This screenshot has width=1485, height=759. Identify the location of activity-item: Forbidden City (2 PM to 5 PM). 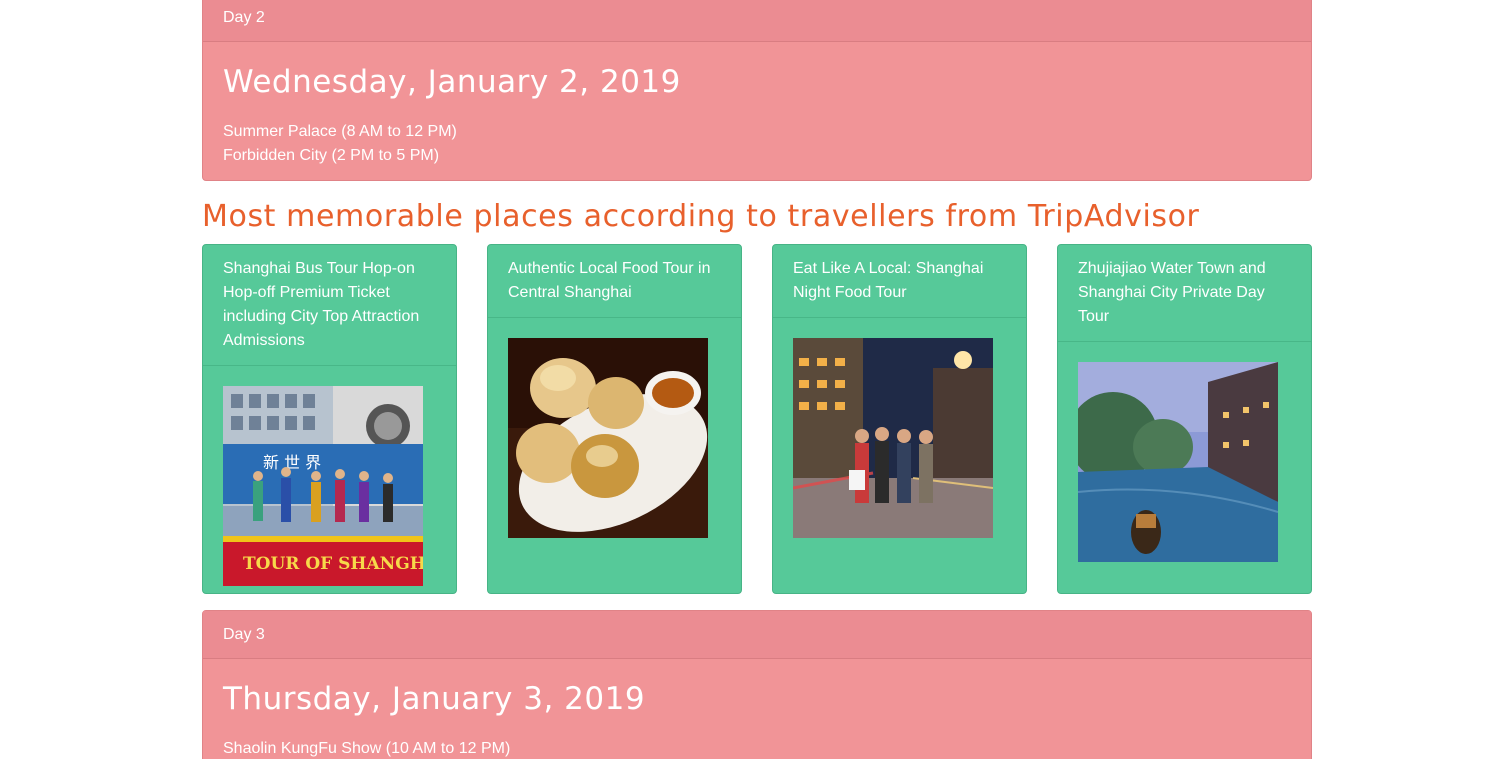
(331, 155).